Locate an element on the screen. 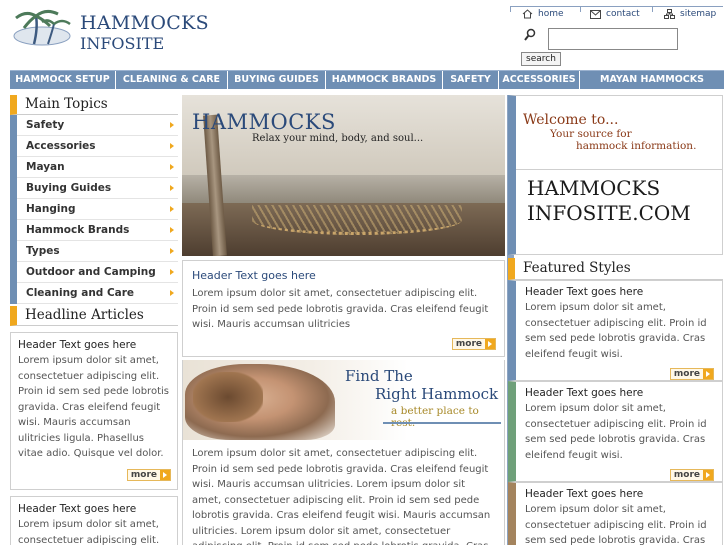  sitemap-link-label: sitemap is located at coordinates (698, 14).